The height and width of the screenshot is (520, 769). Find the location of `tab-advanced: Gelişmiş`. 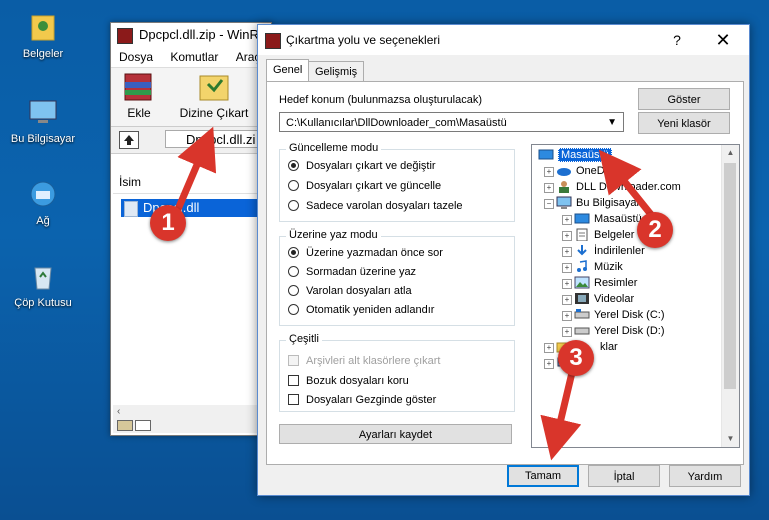

tab-advanced: Gelişmiş is located at coordinates (336, 71).